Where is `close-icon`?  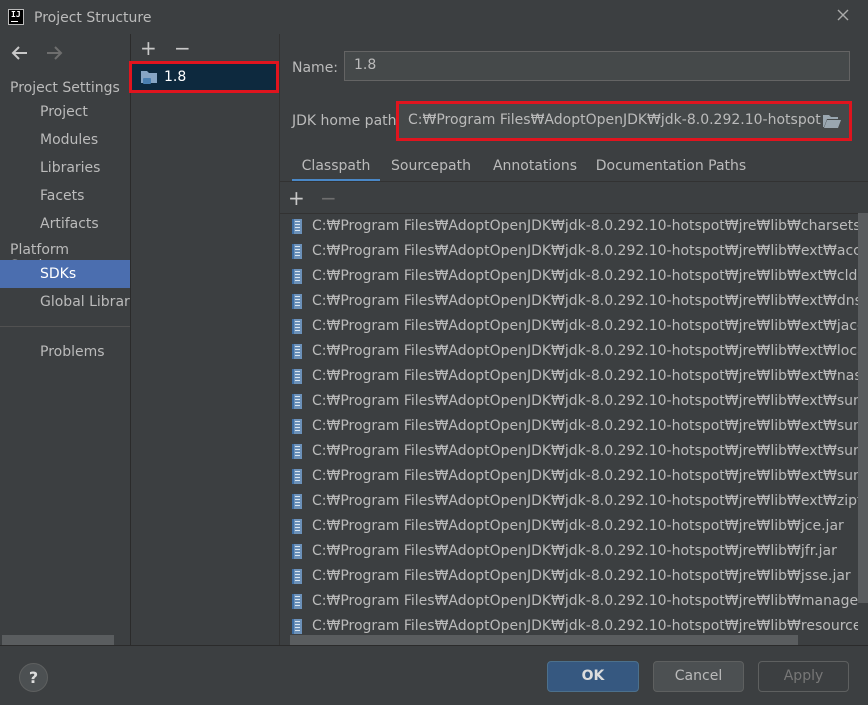
close-icon is located at coordinates (843, 15).